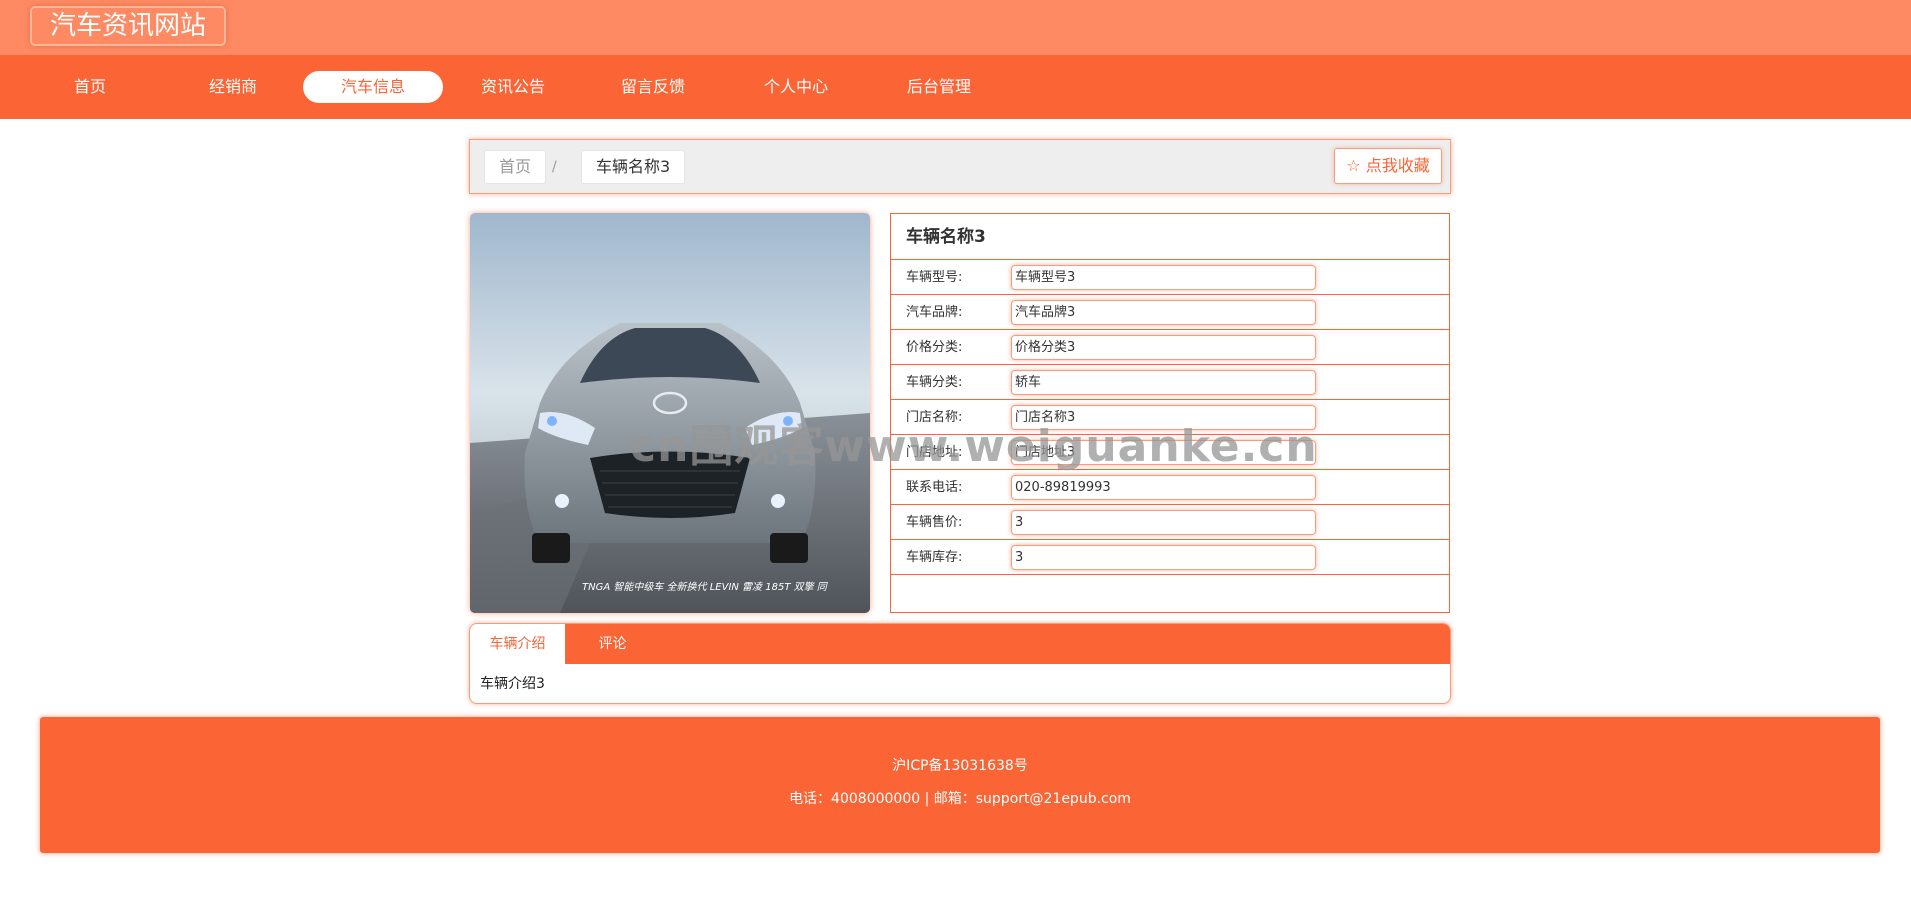 This screenshot has width=1911, height=905. Describe the element at coordinates (633, 167) in the screenshot. I see `breadcrumb-current: 车辆名称3` at that location.